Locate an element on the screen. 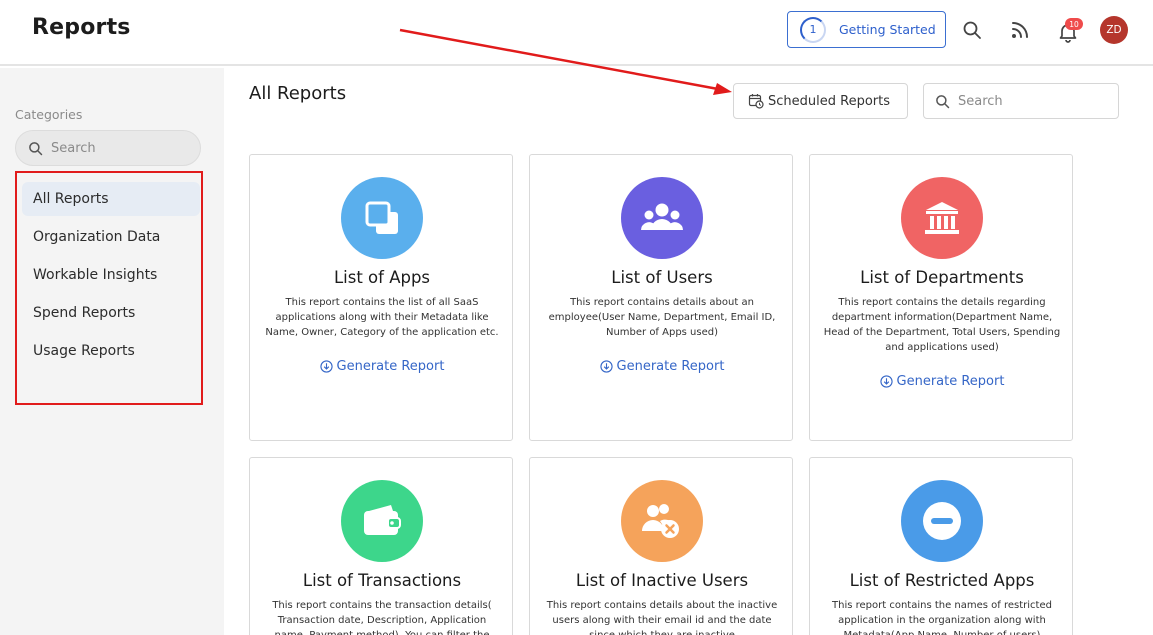  getting-started-step: 1 is located at coordinates (813, 29).